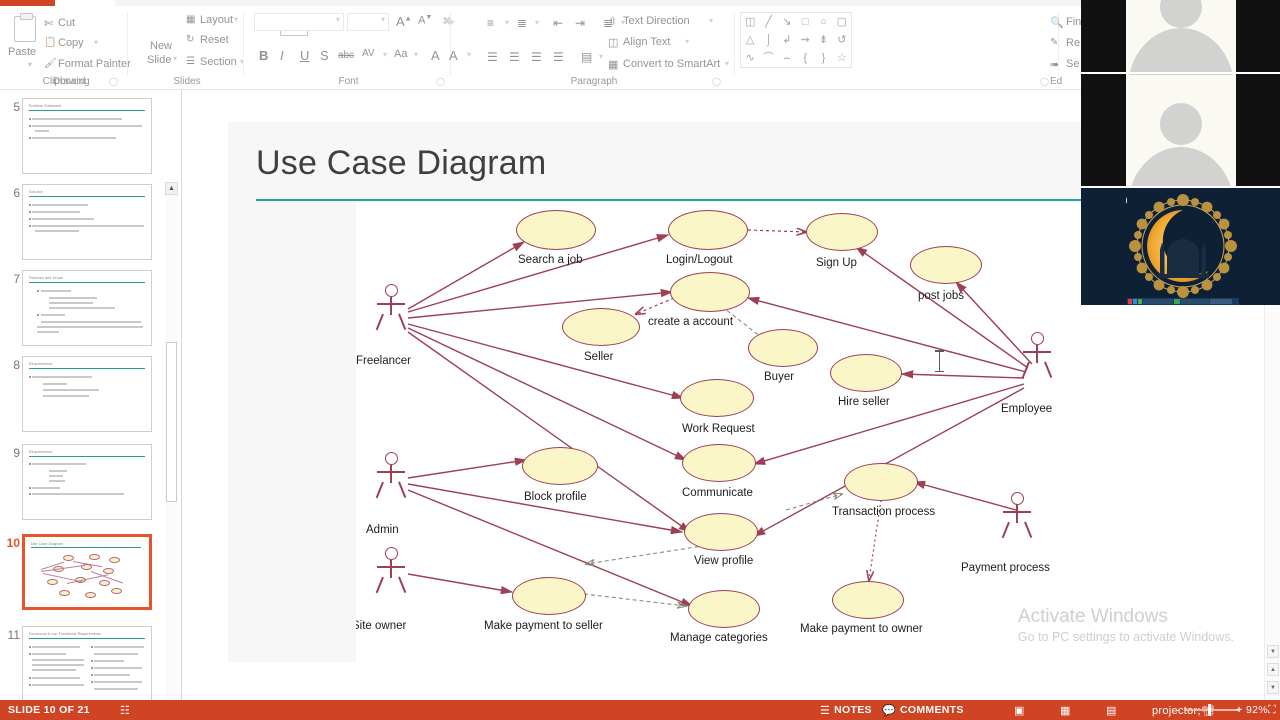 The width and height of the screenshot is (1280, 720). I want to click on justify-button: ☰, so click(558, 57).